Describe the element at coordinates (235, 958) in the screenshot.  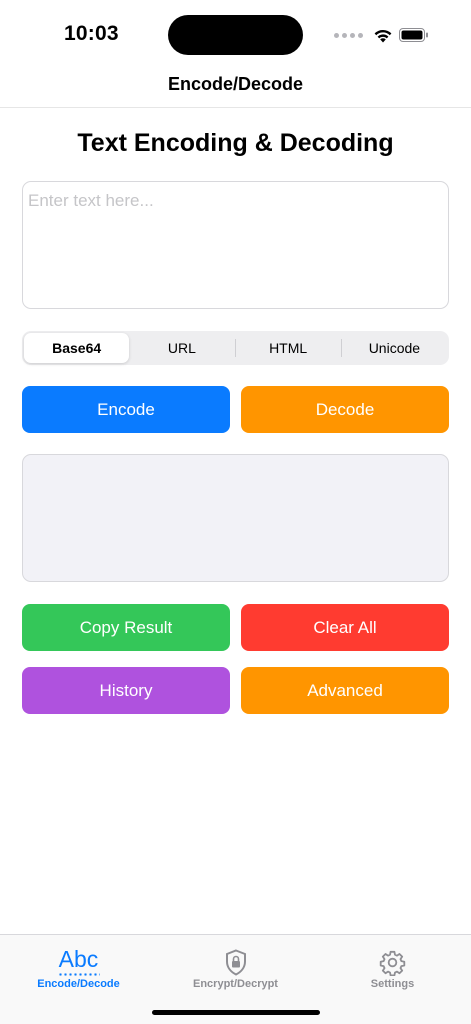
I see `lock-shield-icon` at that location.